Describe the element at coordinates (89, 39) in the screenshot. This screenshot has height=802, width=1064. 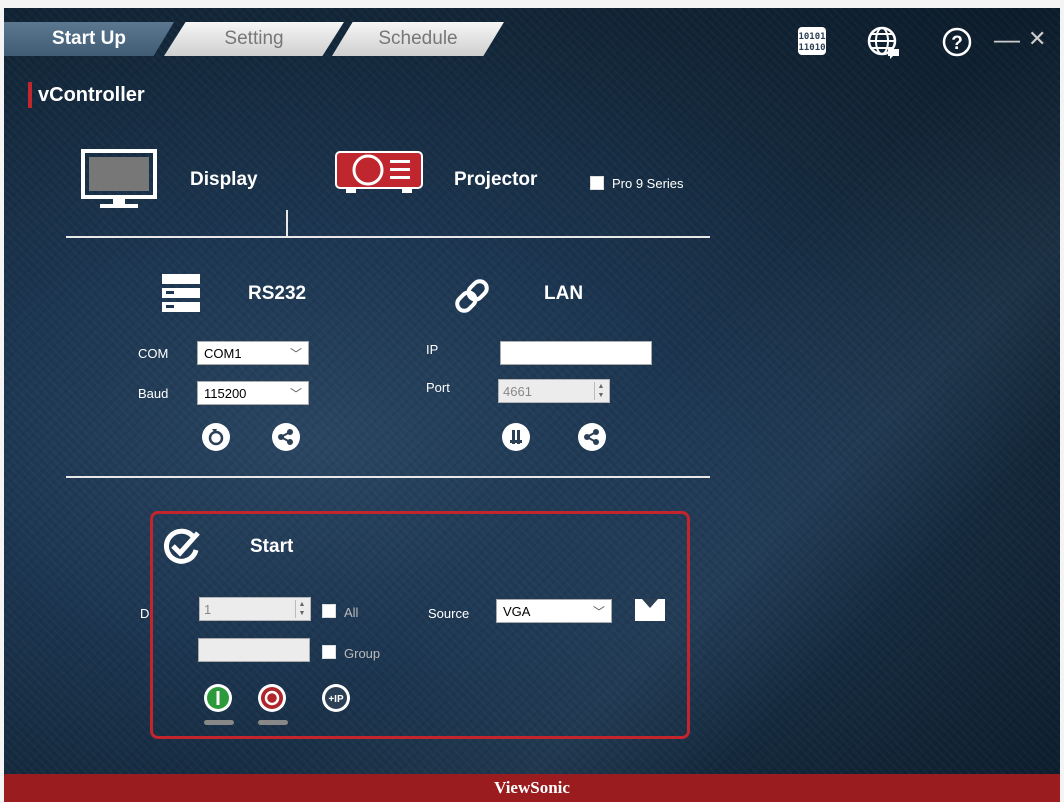
I see `tab-start-up: Start Up` at that location.